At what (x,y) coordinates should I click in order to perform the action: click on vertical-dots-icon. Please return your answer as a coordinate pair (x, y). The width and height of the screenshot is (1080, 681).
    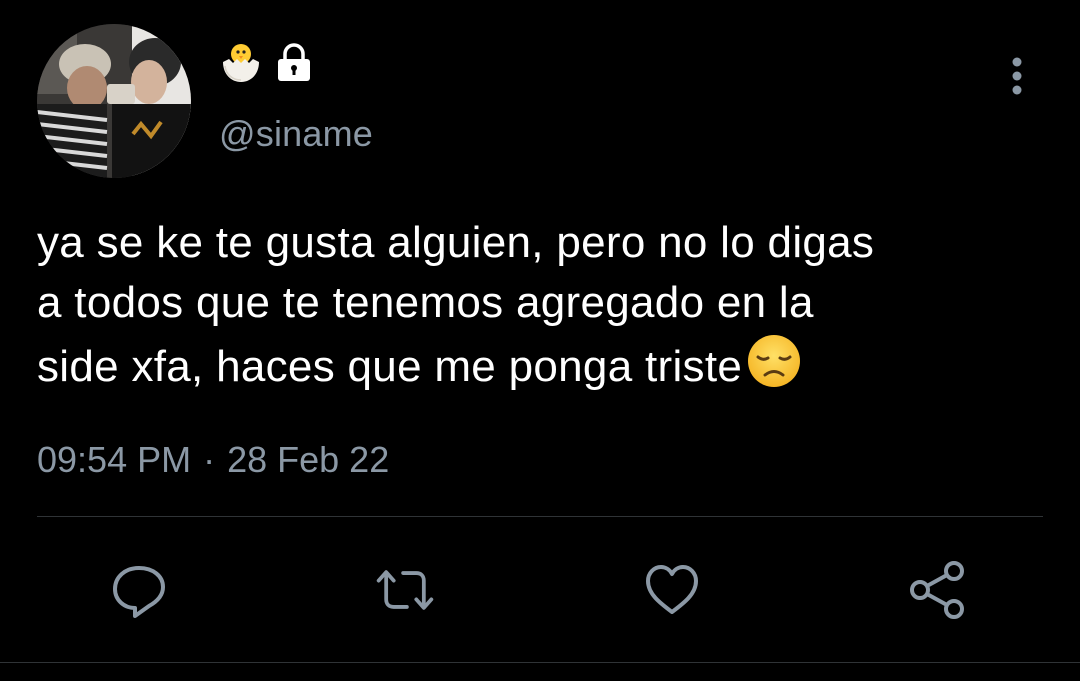
    Looking at the image, I should click on (1017, 76).